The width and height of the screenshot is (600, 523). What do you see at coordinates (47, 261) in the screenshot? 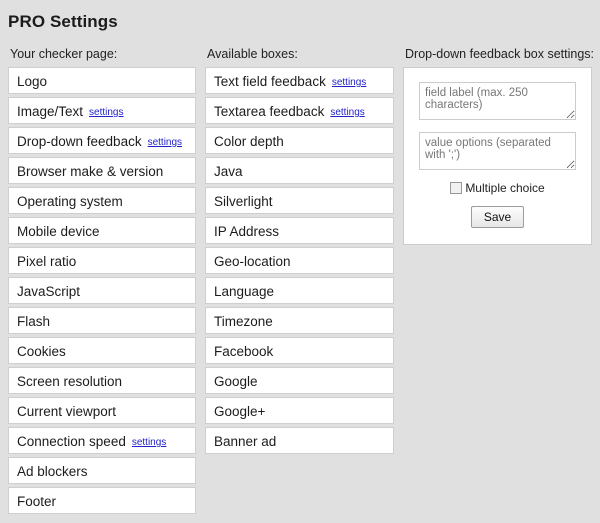
I see `checker-box-item-label: Pixel ratio` at bounding box center [47, 261].